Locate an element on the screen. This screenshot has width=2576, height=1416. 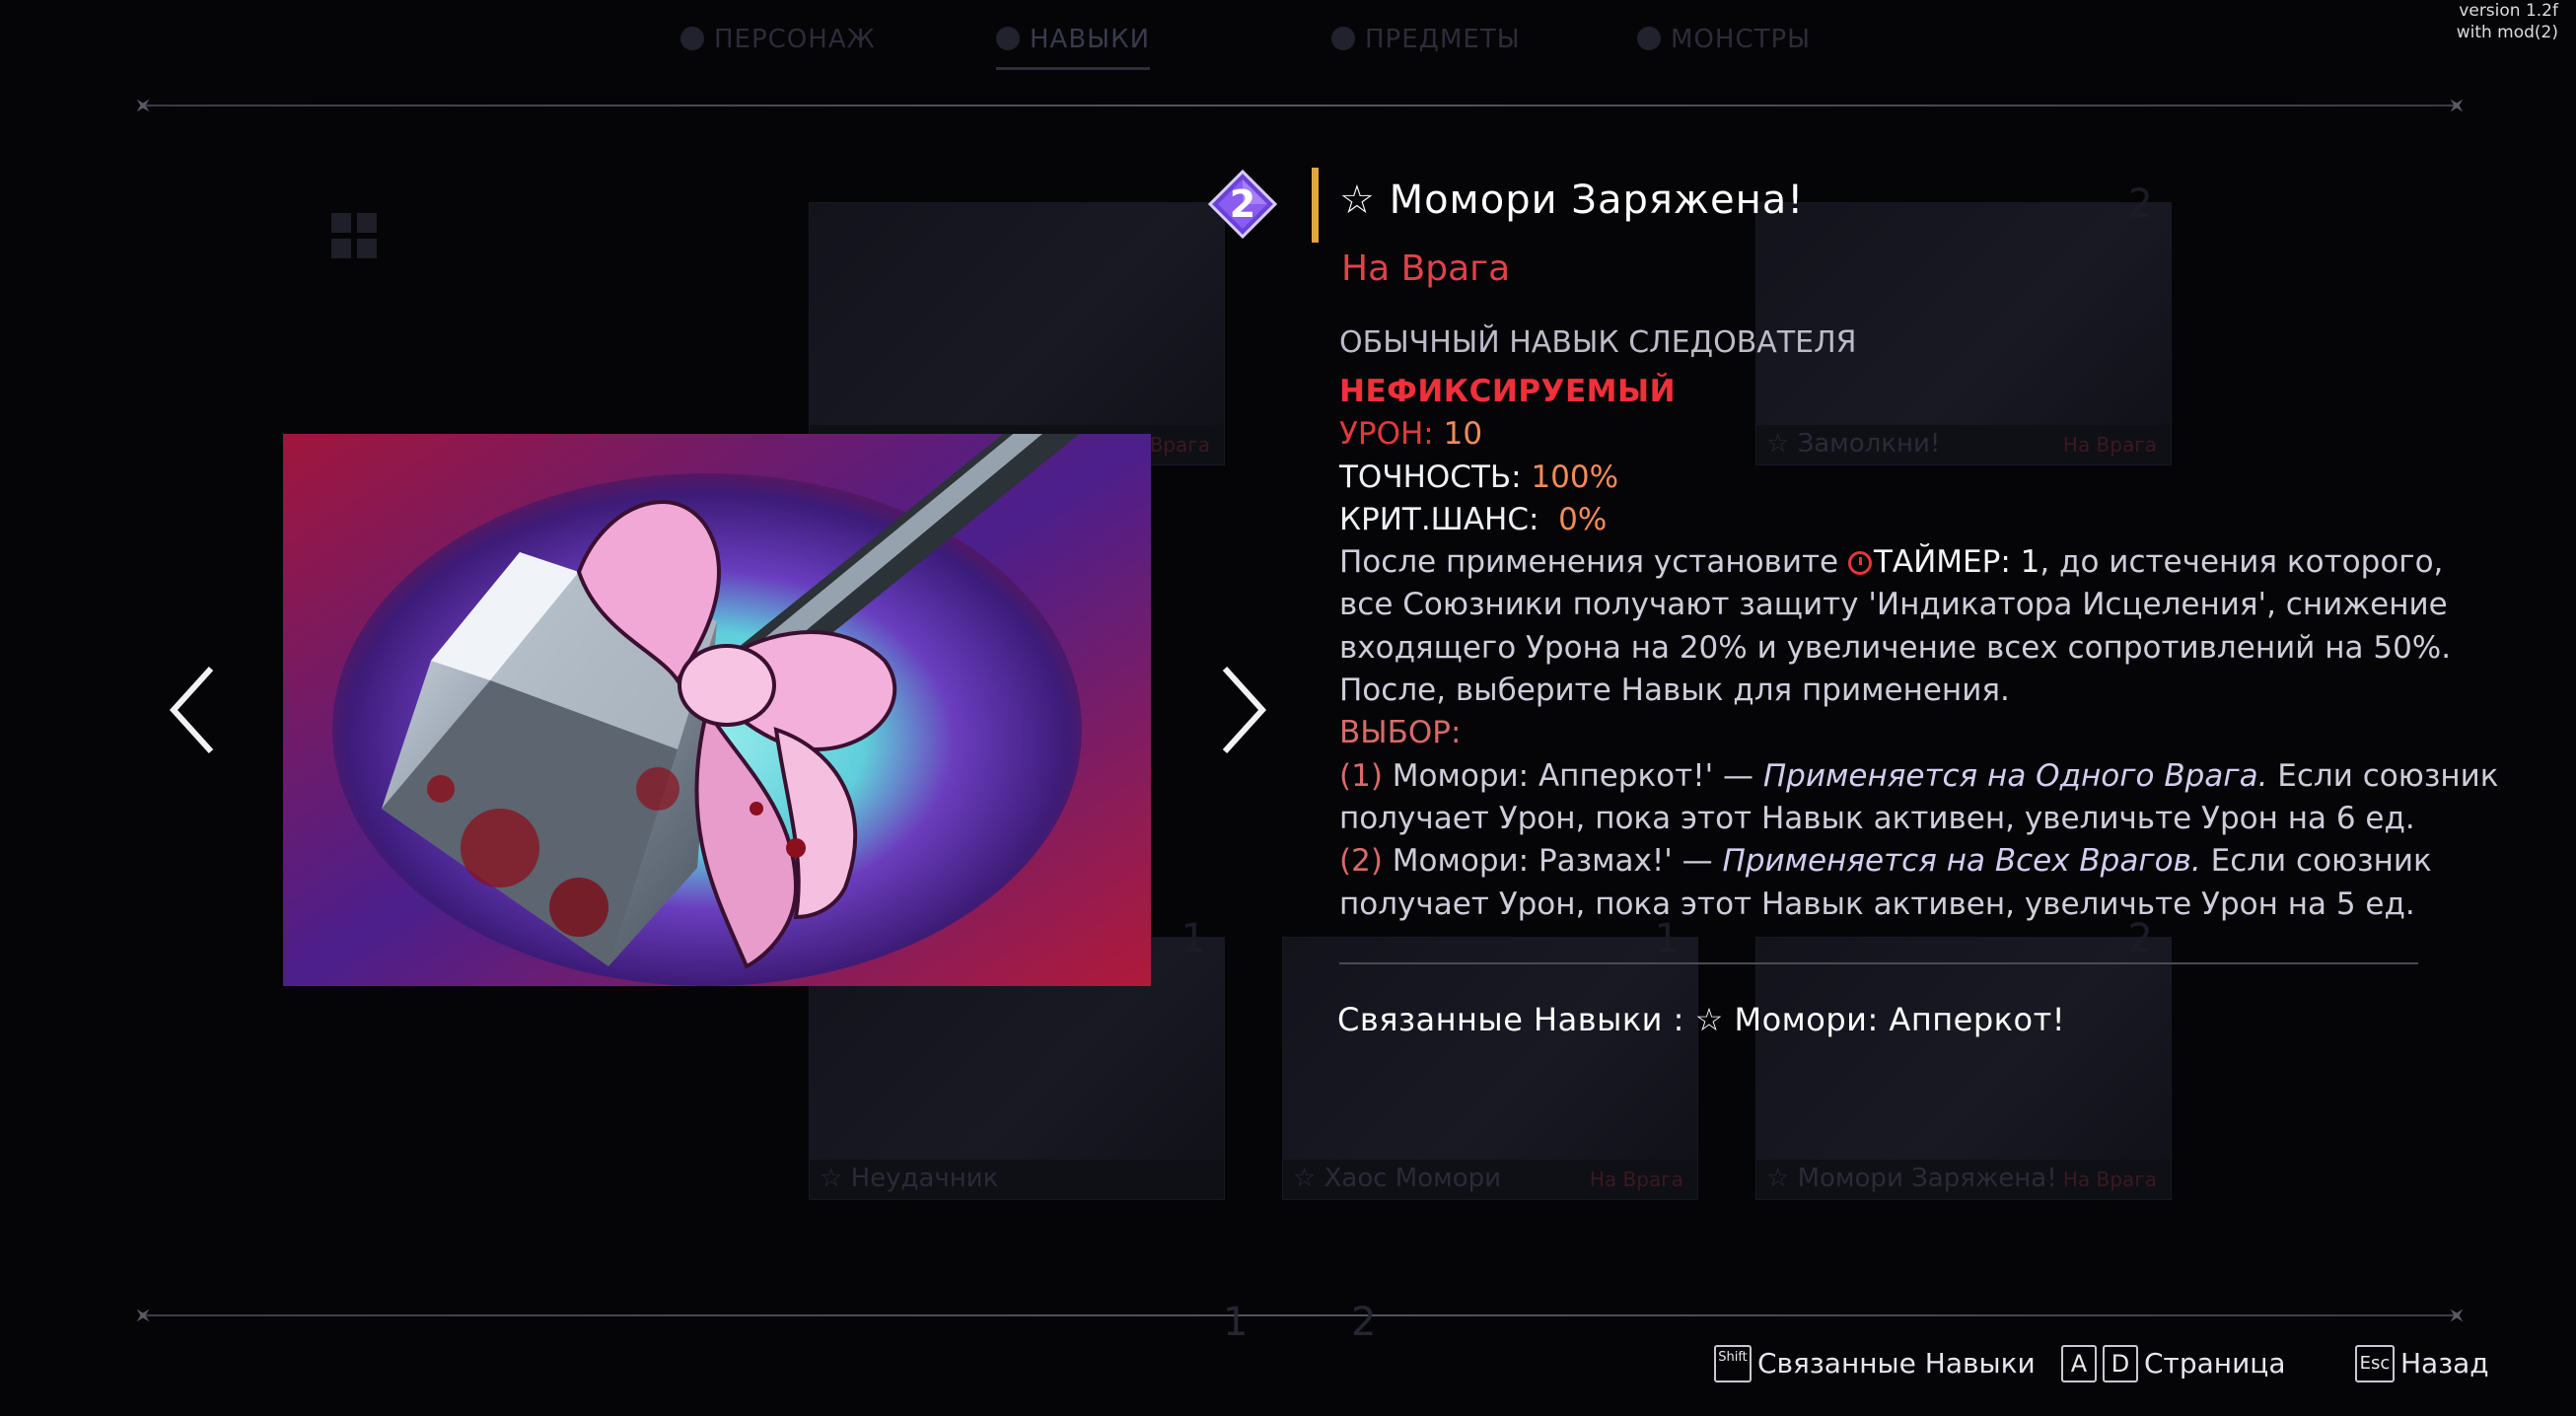
d-key-icon: D is located at coordinates (2120, 1363).